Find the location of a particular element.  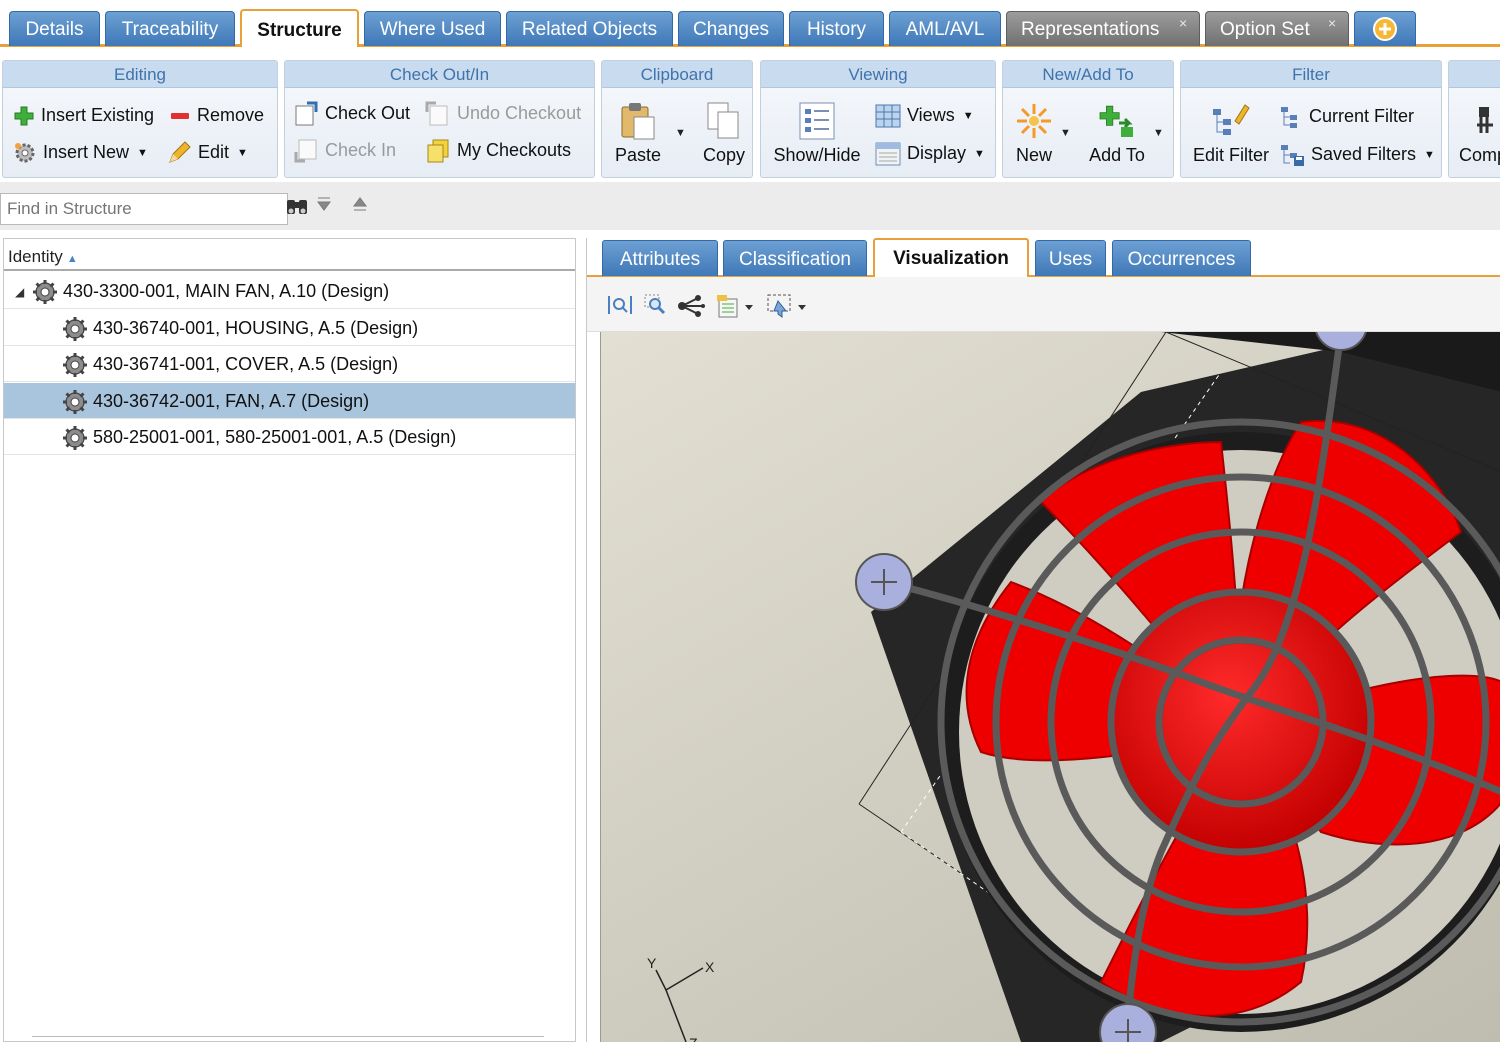

tab-label: Representations is located at coordinates (1090, 29).